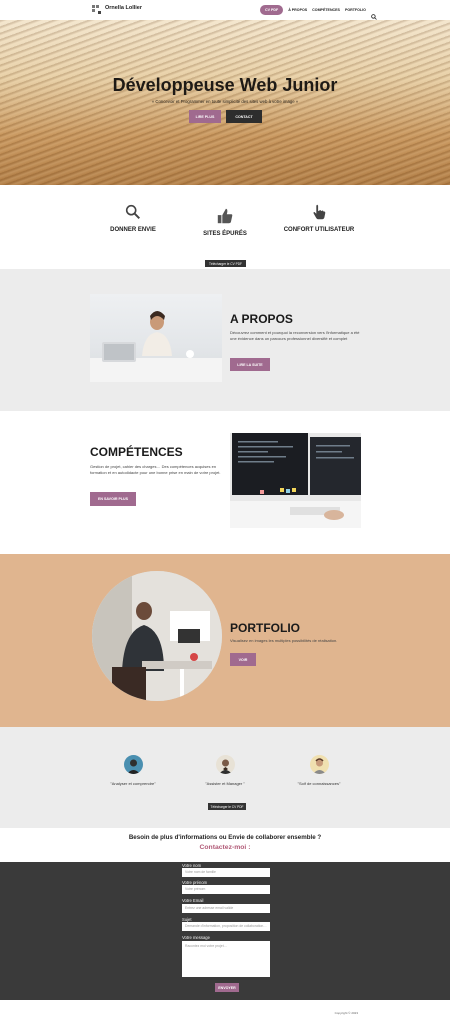 The width and height of the screenshot is (450, 1024). Describe the element at coordinates (250, 364) in the screenshot. I see `about-read-more-button: LIRE LA SUITE` at that location.